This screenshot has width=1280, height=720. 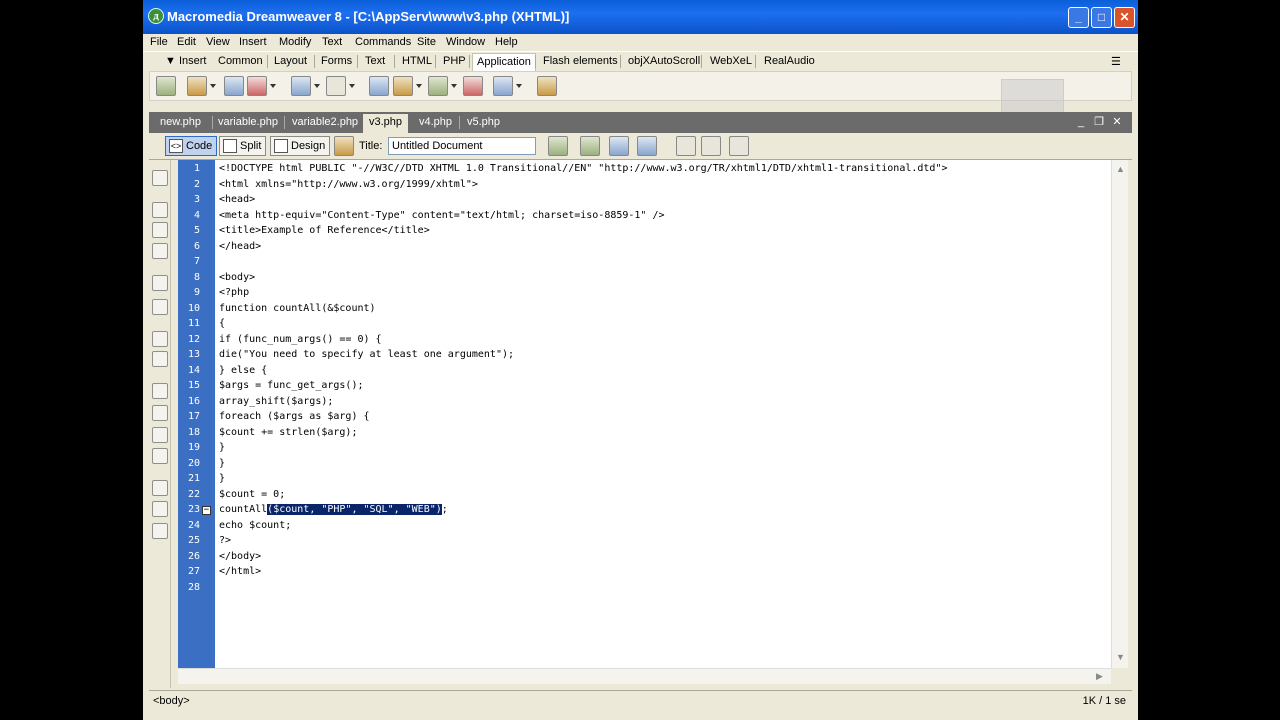 I want to click on document-title-input, so click(x=462, y=146).